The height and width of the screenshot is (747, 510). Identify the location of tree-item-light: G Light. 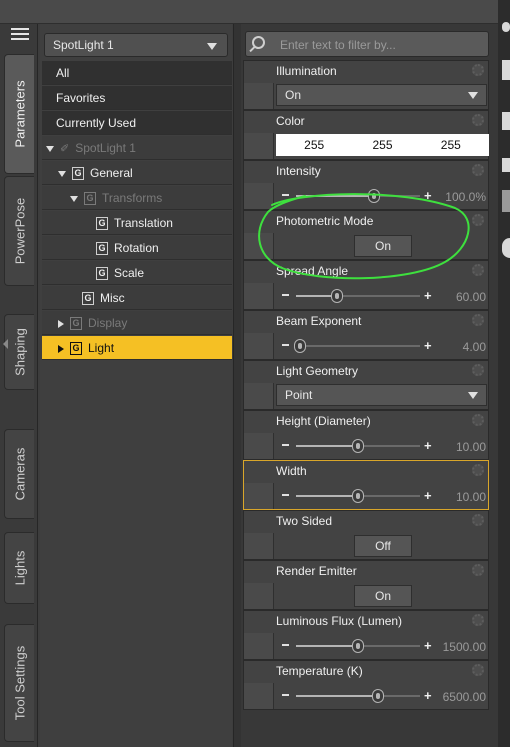
(137, 348).